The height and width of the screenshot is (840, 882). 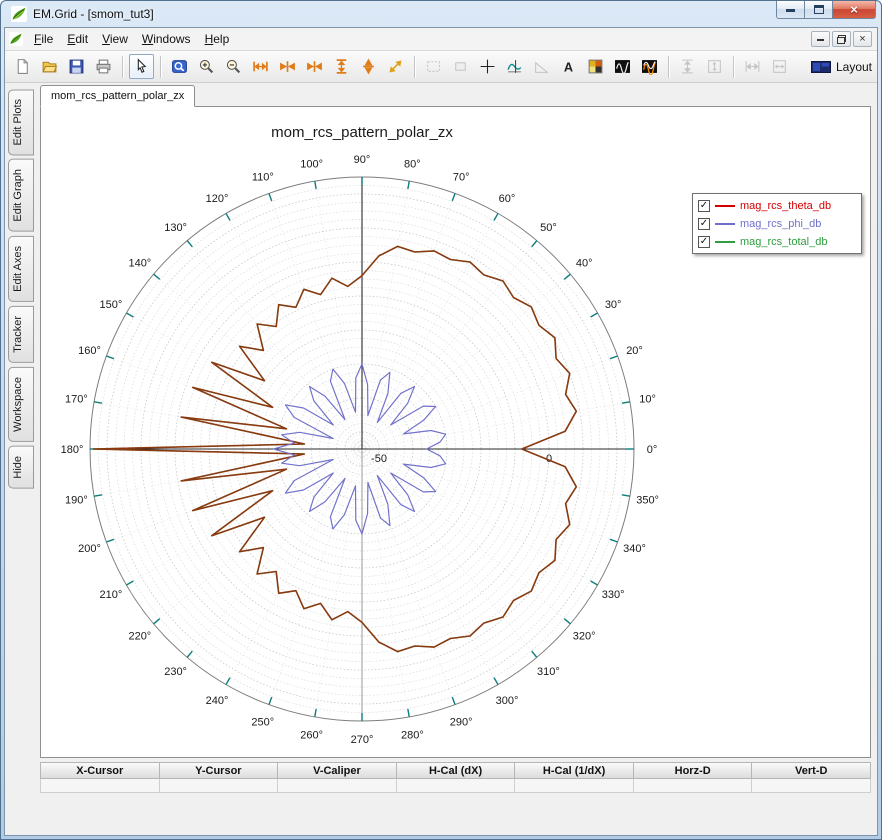 What do you see at coordinates (217, 39) in the screenshot?
I see `menu-item-help: Help` at bounding box center [217, 39].